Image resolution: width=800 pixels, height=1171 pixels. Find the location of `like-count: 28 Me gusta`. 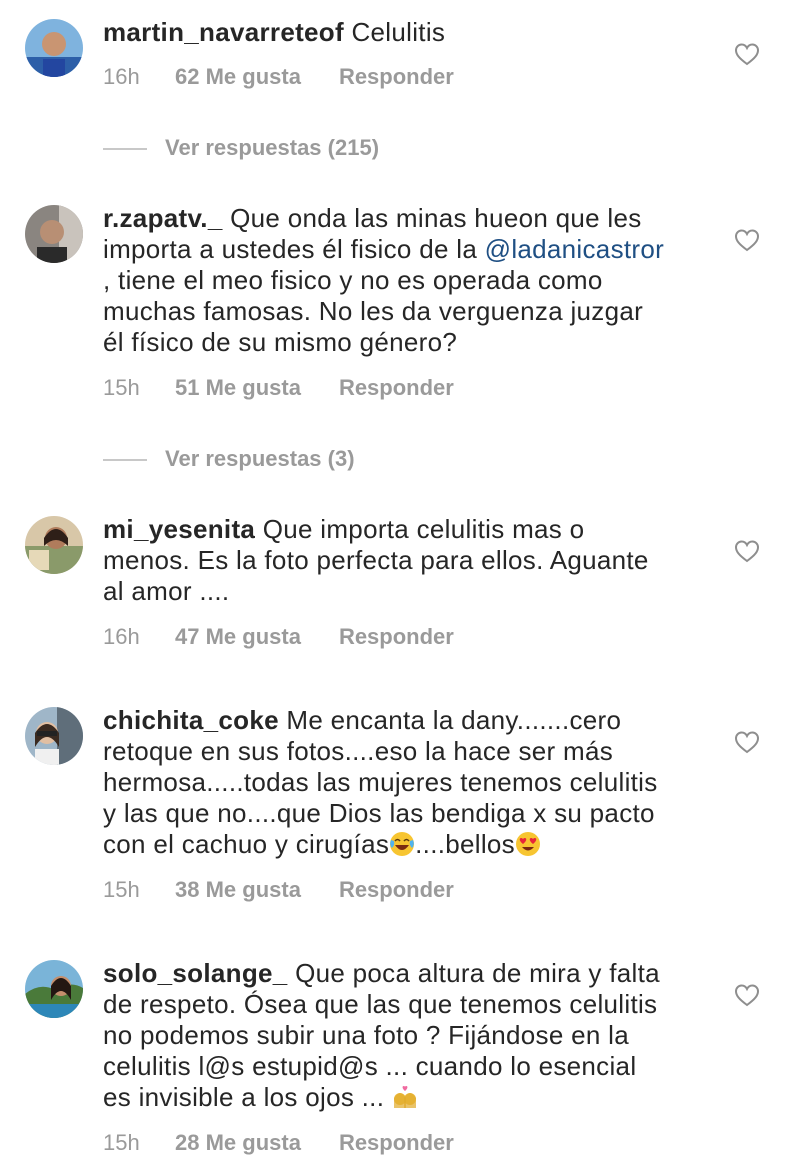

like-count: 28 Me gusta is located at coordinates (238, 1143).